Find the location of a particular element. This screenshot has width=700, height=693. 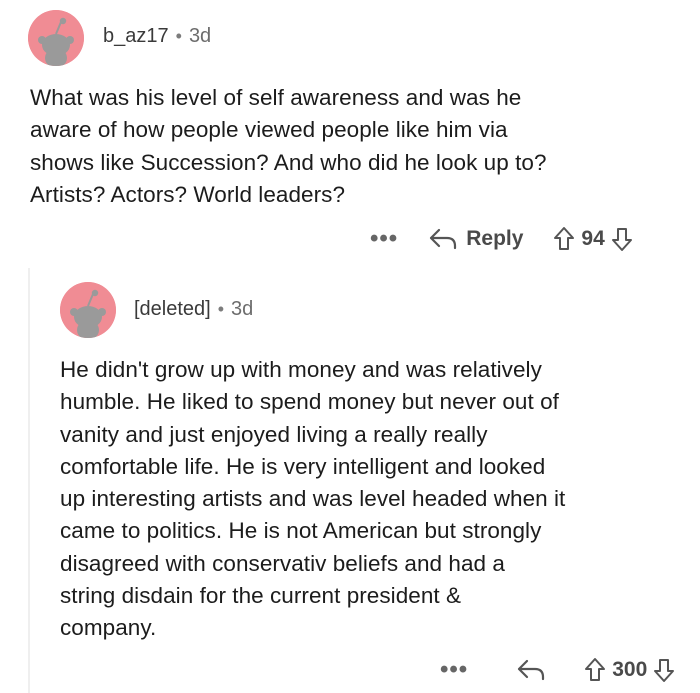

reply-button is located at coordinates (531, 670).